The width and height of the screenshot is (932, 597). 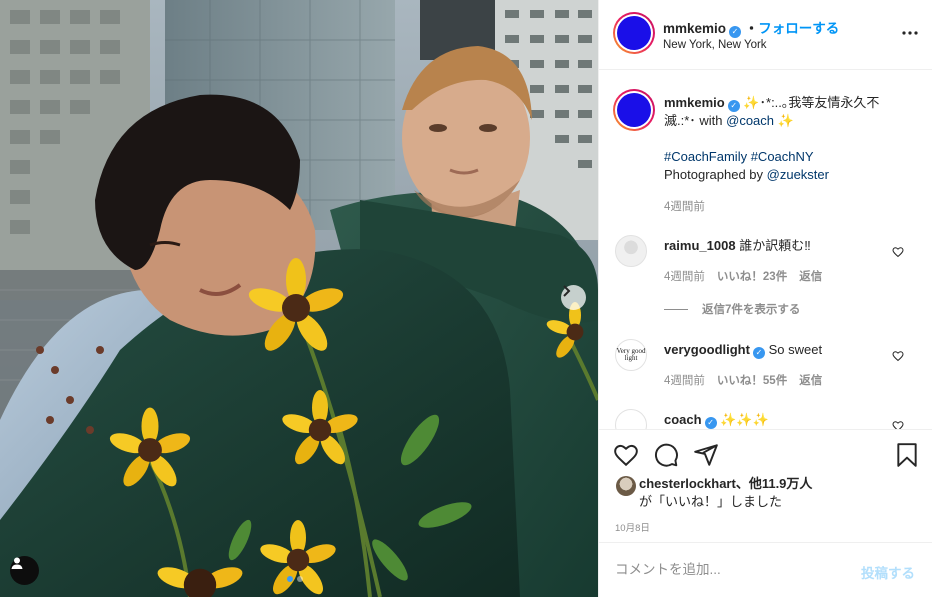 What do you see at coordinates (907, 455) in the screenshot?
I see `bookmark-icon` at bounding box center [907, 455].